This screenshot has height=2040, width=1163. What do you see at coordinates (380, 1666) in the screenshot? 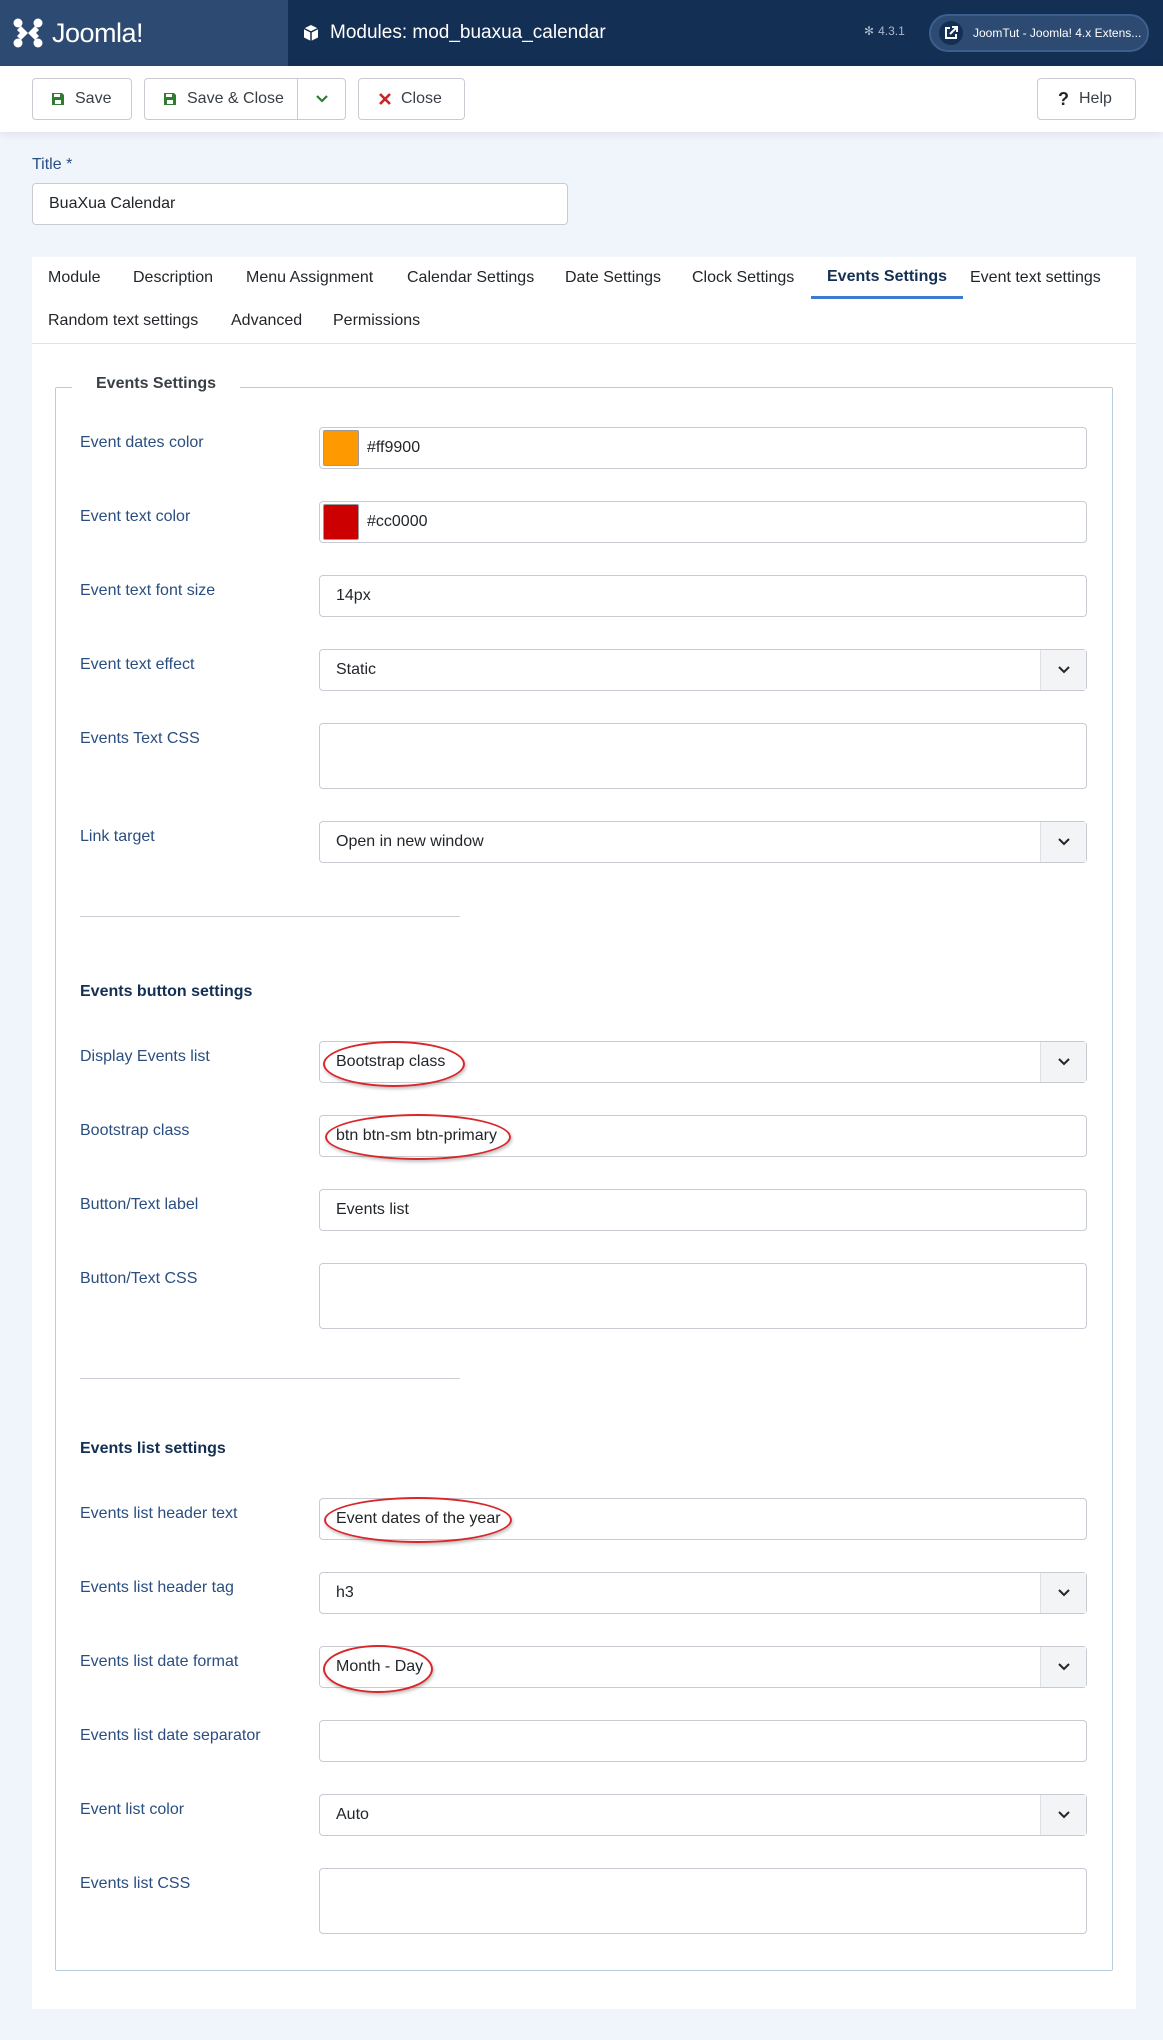
I see `events-list-date-format-value: Month - Day` at bounding box center [380, 1666].